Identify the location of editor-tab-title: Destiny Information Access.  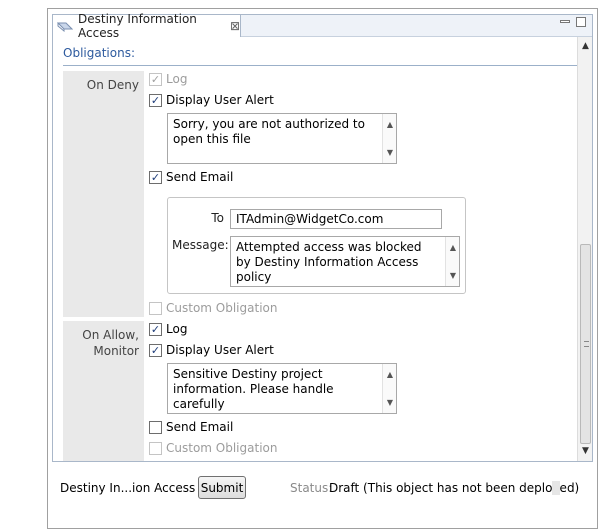
(137, 26).